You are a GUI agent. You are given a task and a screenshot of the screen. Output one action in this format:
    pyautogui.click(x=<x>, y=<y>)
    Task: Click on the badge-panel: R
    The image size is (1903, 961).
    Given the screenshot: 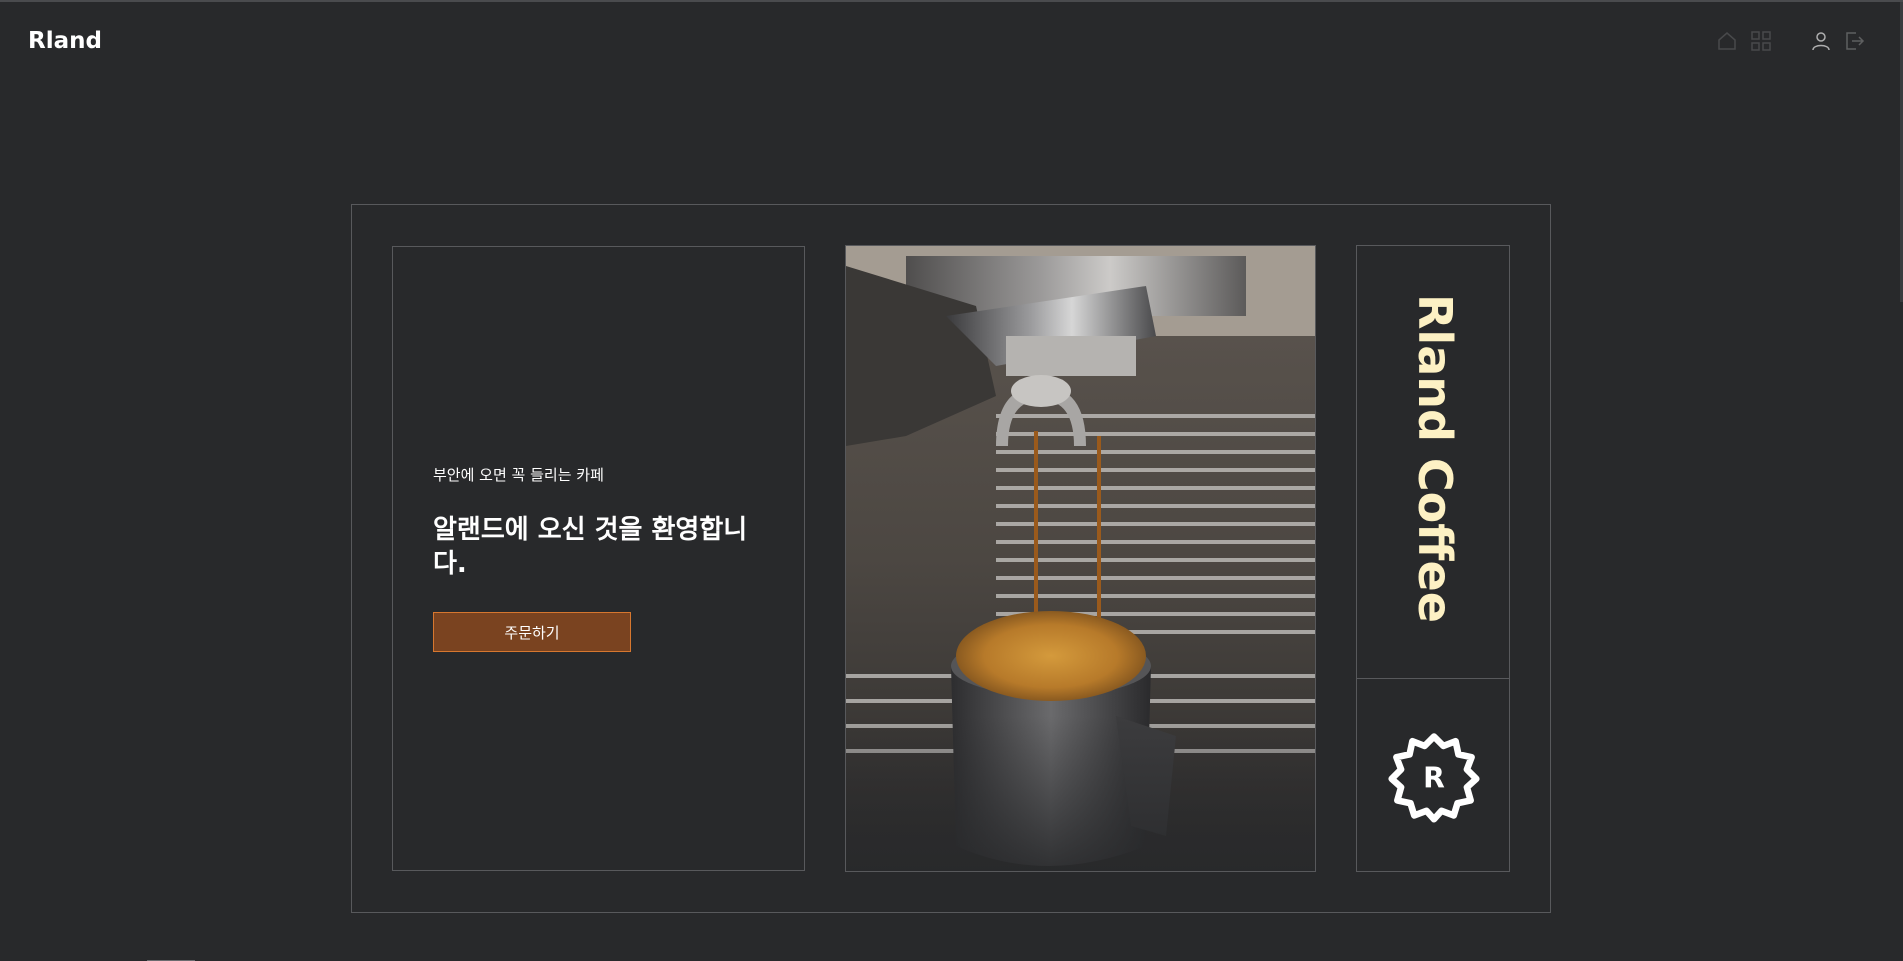 What is the action you would take?
    pyautogui.click(x=1433, y=775)
    